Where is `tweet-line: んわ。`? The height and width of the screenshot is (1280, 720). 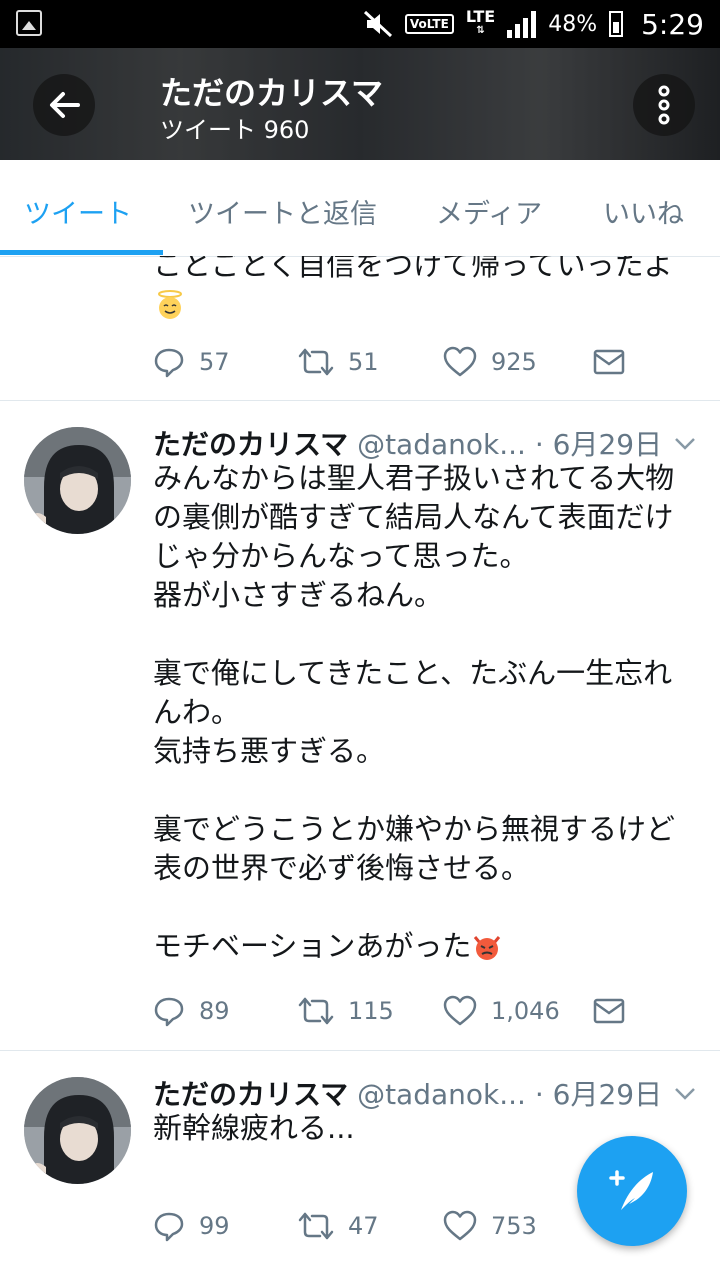
tweet-line: んわ。 is located at coordinates (197, 712).